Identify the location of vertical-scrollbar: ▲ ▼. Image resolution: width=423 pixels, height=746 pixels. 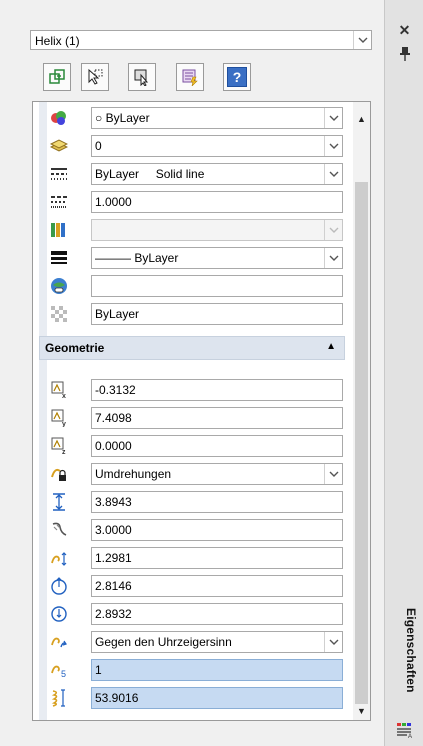
(361, 411).